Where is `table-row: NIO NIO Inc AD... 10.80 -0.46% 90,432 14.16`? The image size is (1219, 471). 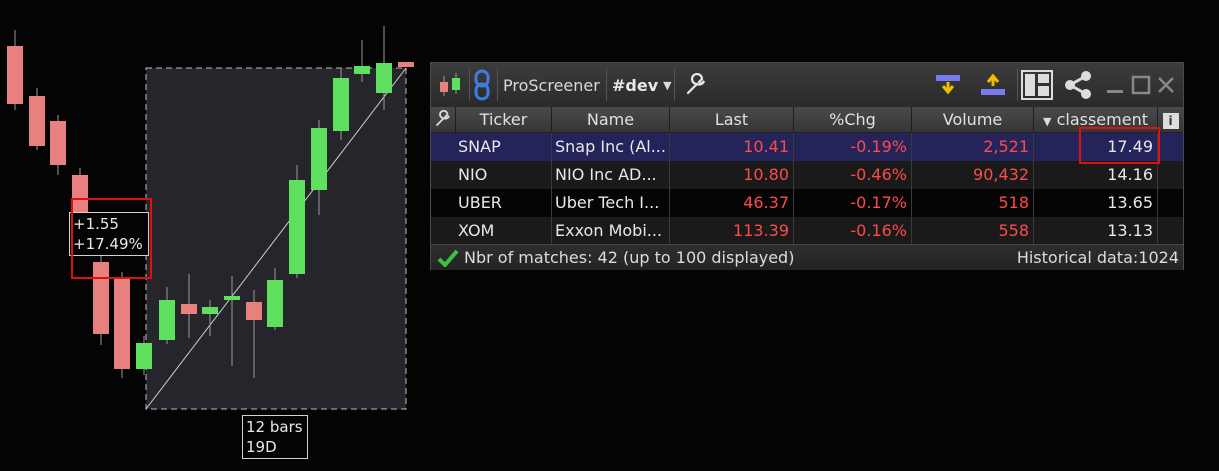 table-row: NIO NIO Inc AD... 10.80 -0.46% 90,432 14.16 is located at coordinates (807, 175).